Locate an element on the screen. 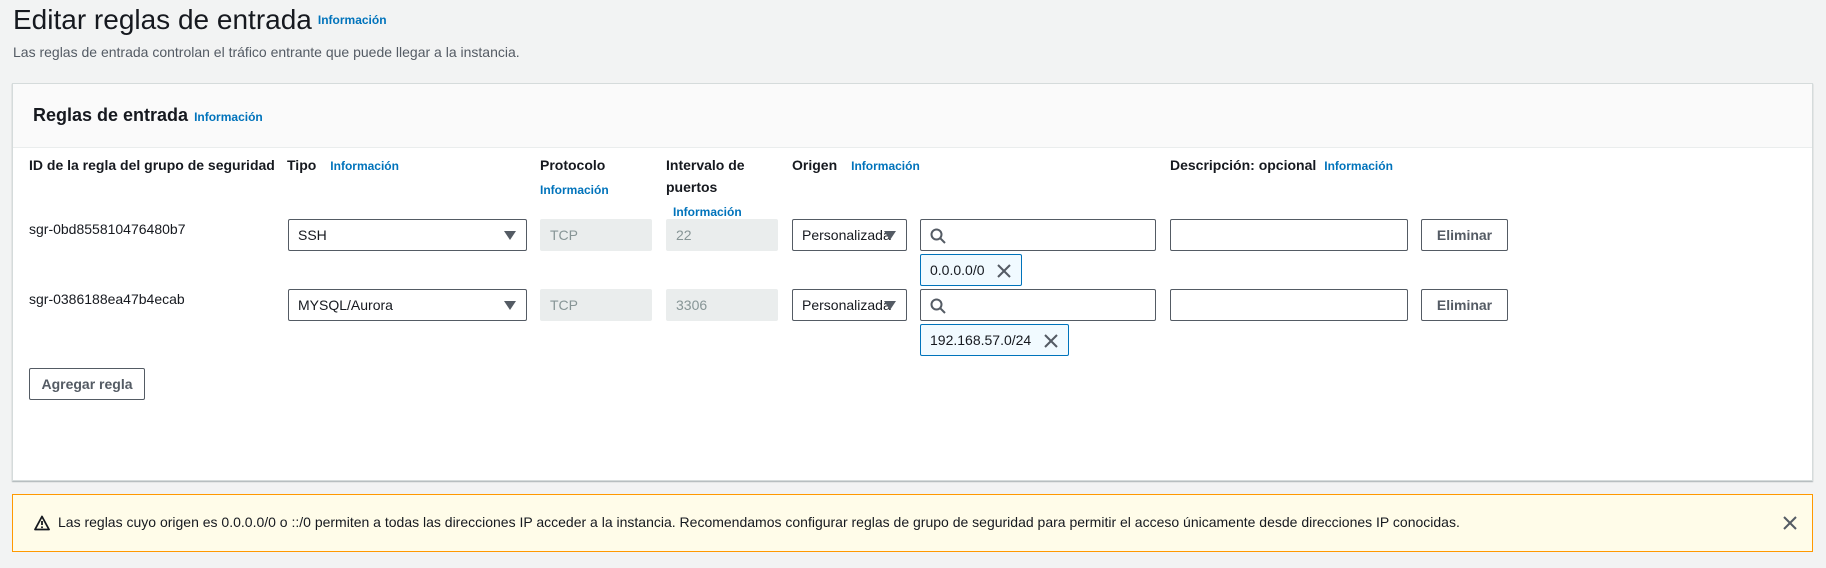  panel-header: Reglas de entrada Información is located at coordinates (912, 116).